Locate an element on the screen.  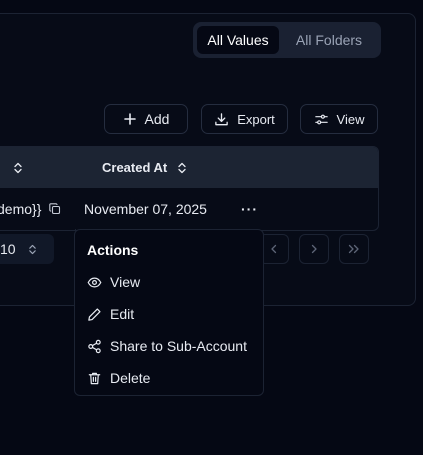
next-page-button is located at coordinates (314, 249).